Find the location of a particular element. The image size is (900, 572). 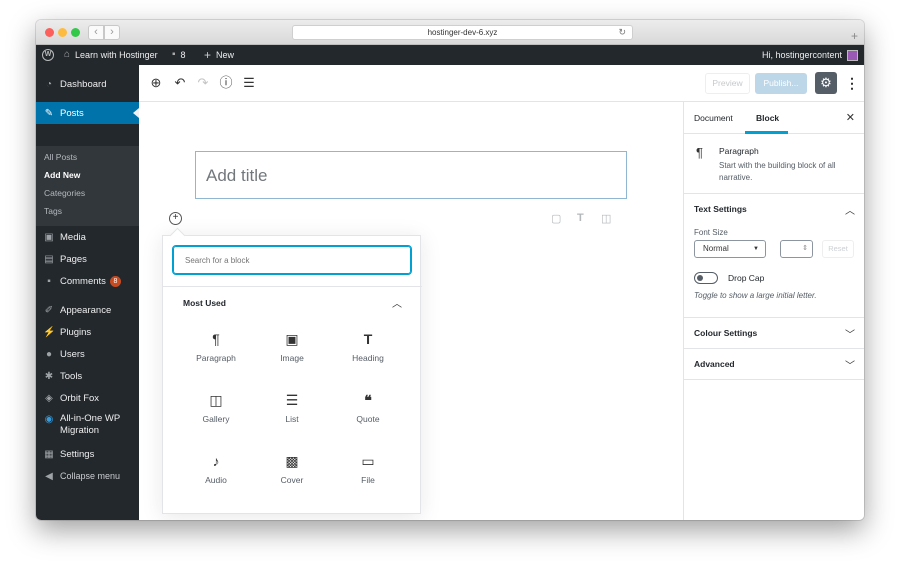

chevron-left-icon: ‹ is located at coordinates (96, 32).